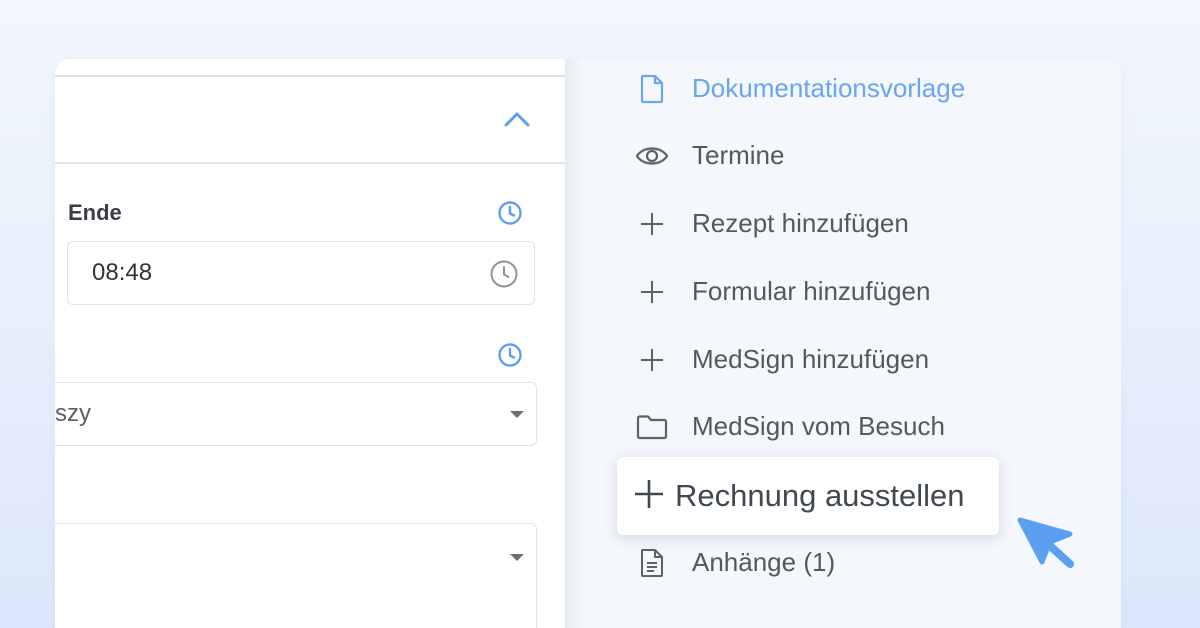  Describe the element at coordinates (820, 495) in the screenshot. I see `menu-item-label: Rechnung ausstellen` at that location.